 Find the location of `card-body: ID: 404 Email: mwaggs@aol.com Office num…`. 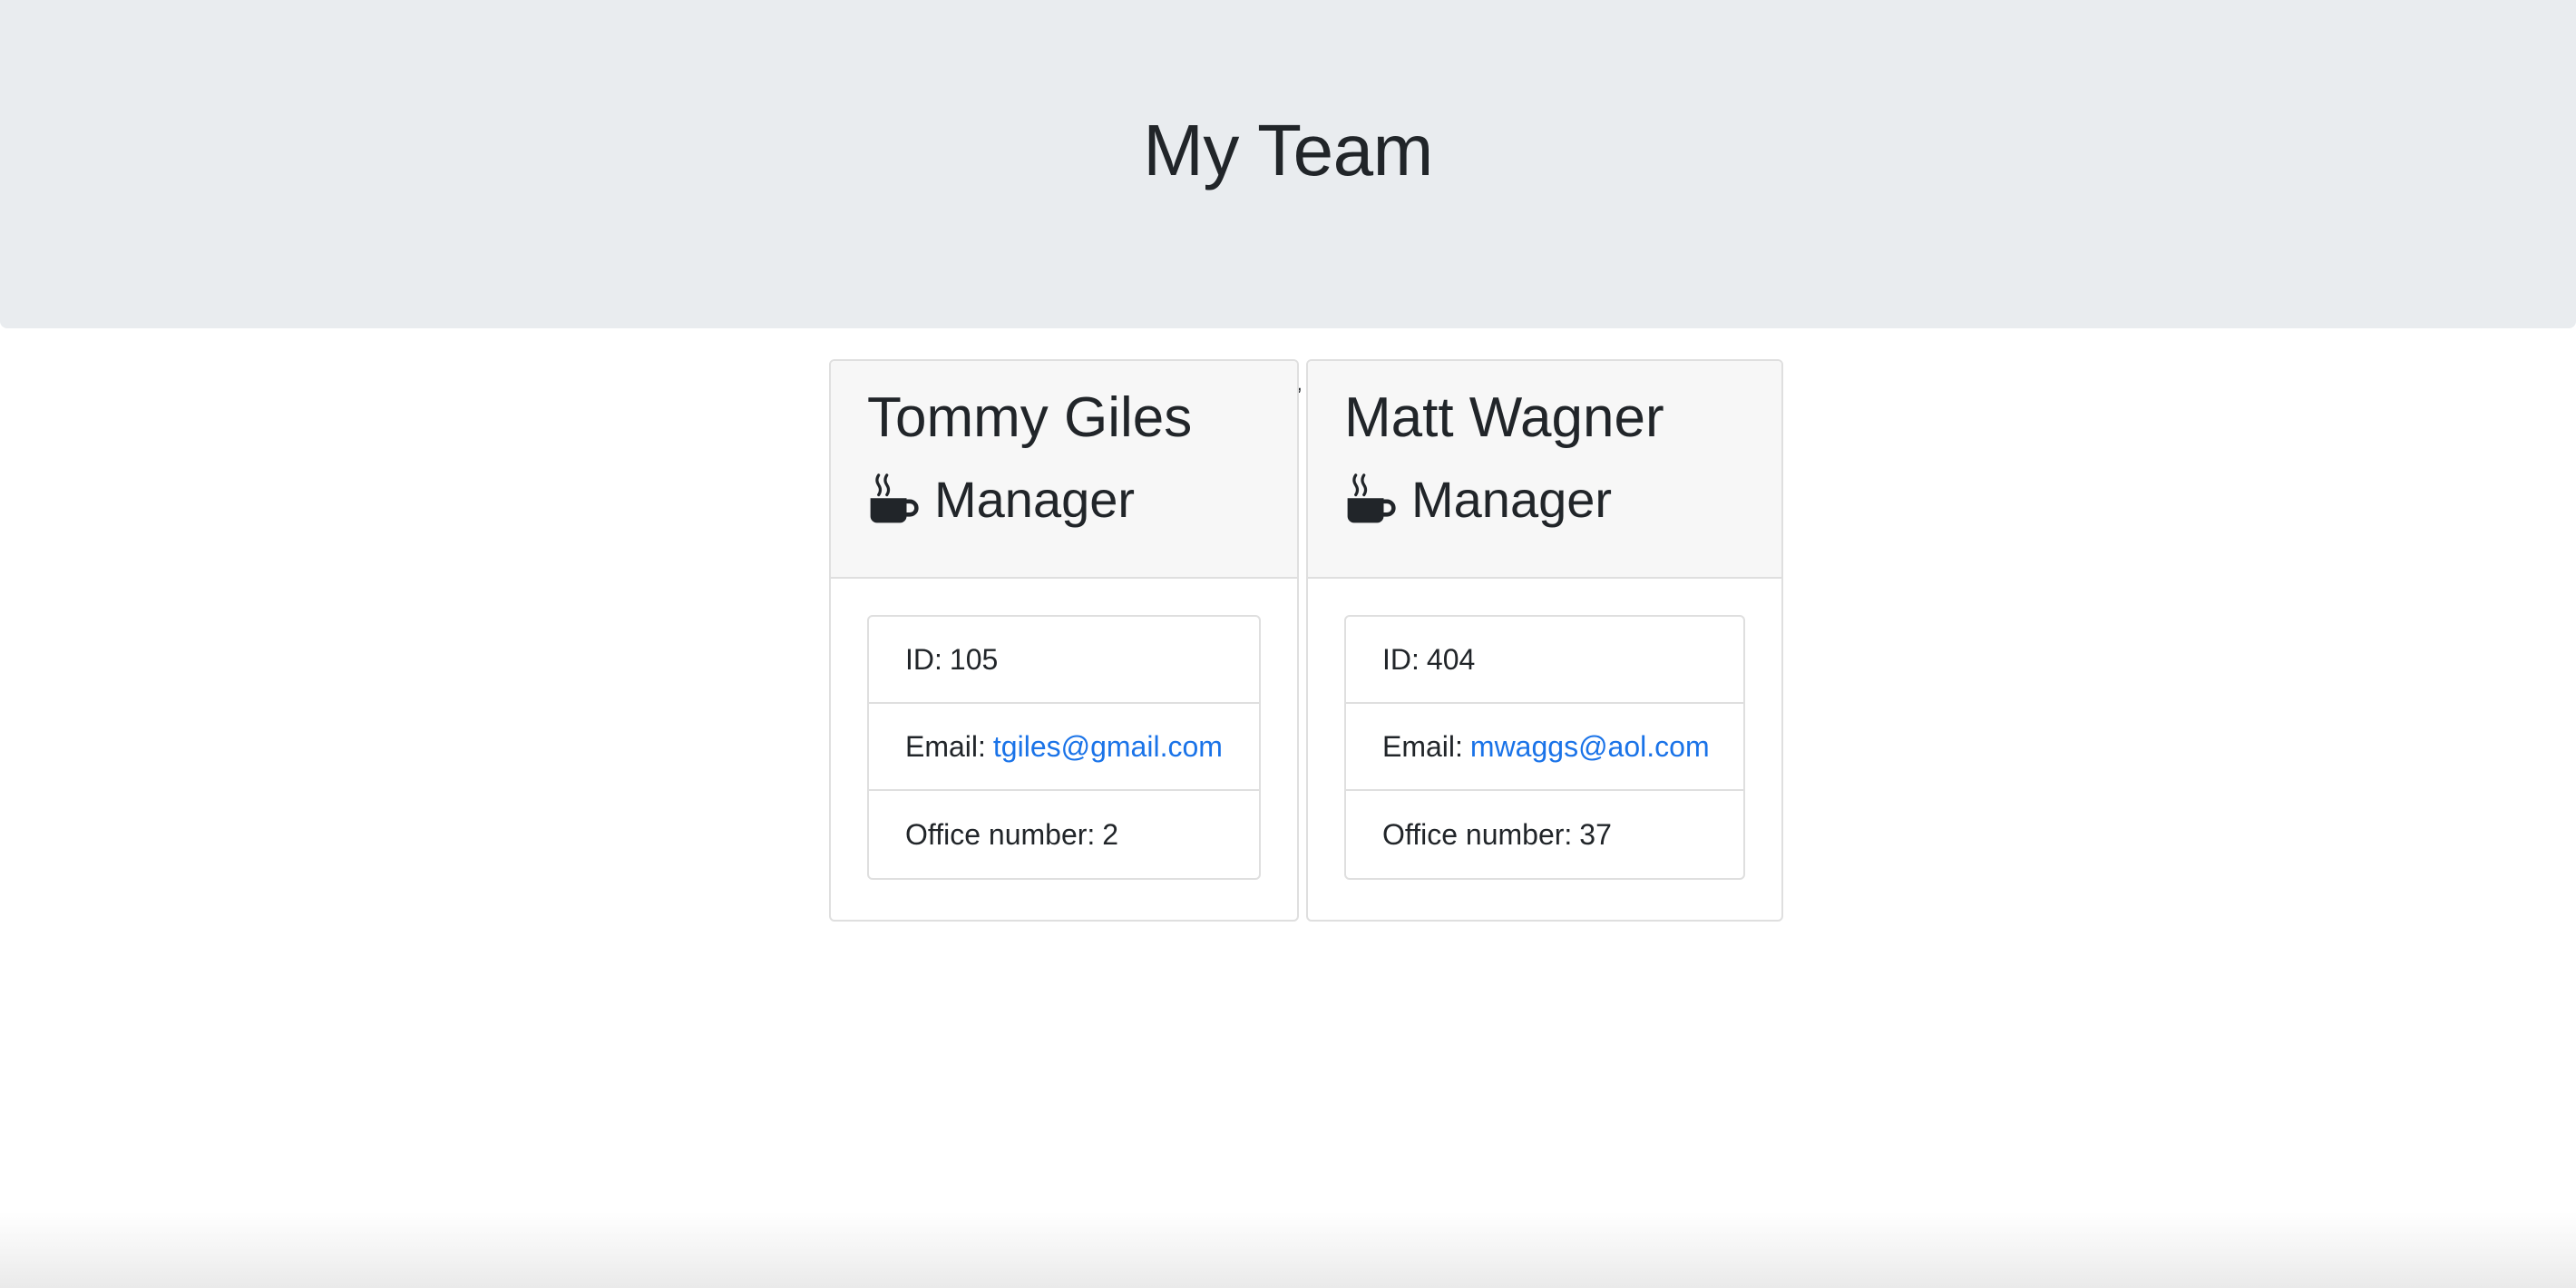

card-body: ID: 404 Email: mwaggs@aol.com Office num… is located at coordinates (1544, 747).